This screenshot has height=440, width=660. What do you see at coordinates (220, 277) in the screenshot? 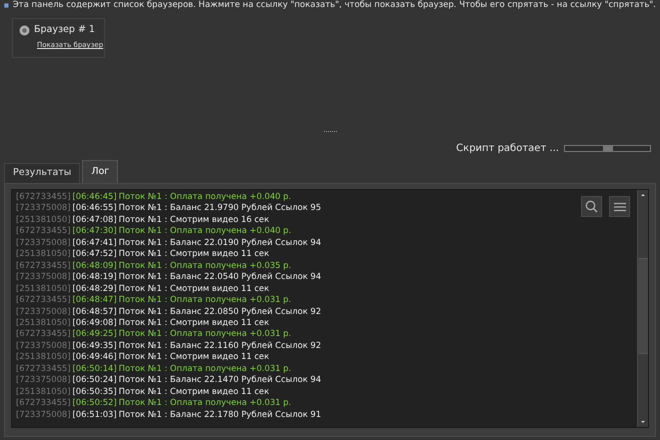
I see `log-message: Поток №1 : Баланс 22.0540 Рублей Ссылок 94` at bounding box center [220, 277].